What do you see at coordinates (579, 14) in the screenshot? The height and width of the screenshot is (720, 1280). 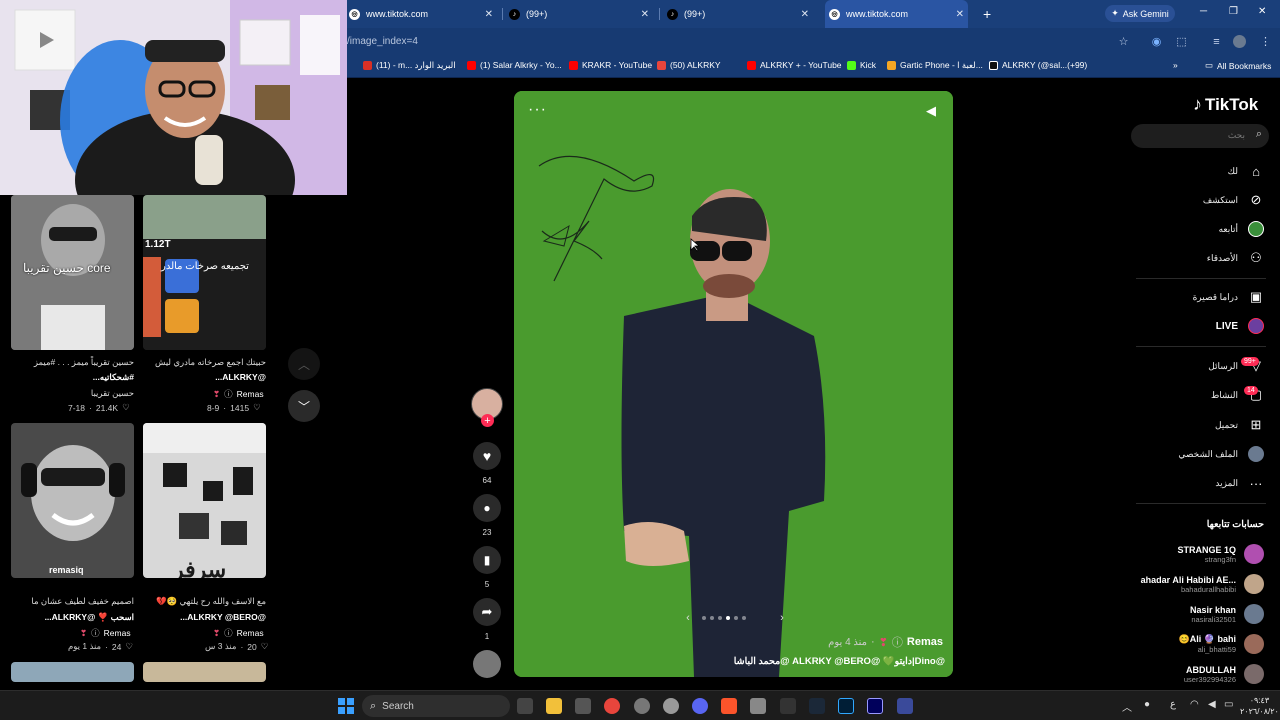 I see `tab-tiktok-2: ♪ (99+) ✕` at bounding box center [579, 14].